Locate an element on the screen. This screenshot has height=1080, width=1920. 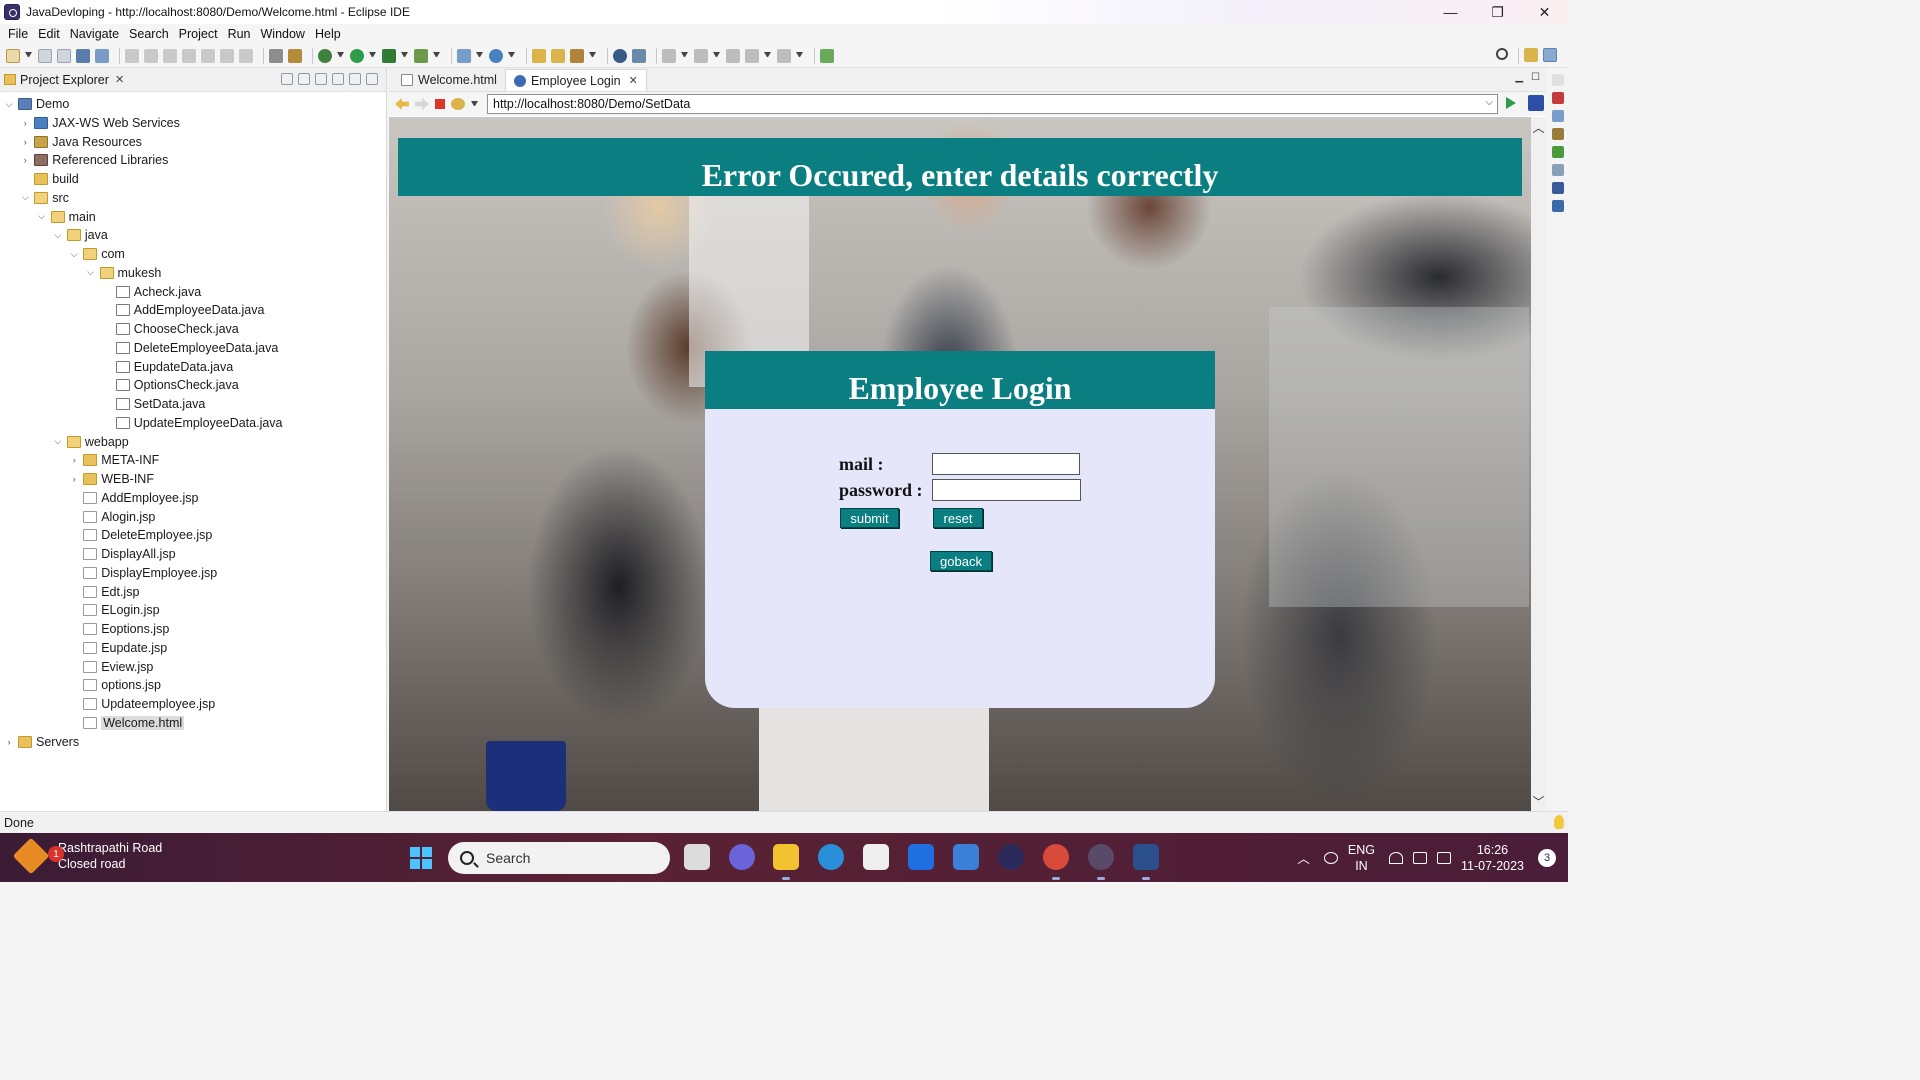
tree-item: DisplayAll.jsp is located at coordinates (122, 554).